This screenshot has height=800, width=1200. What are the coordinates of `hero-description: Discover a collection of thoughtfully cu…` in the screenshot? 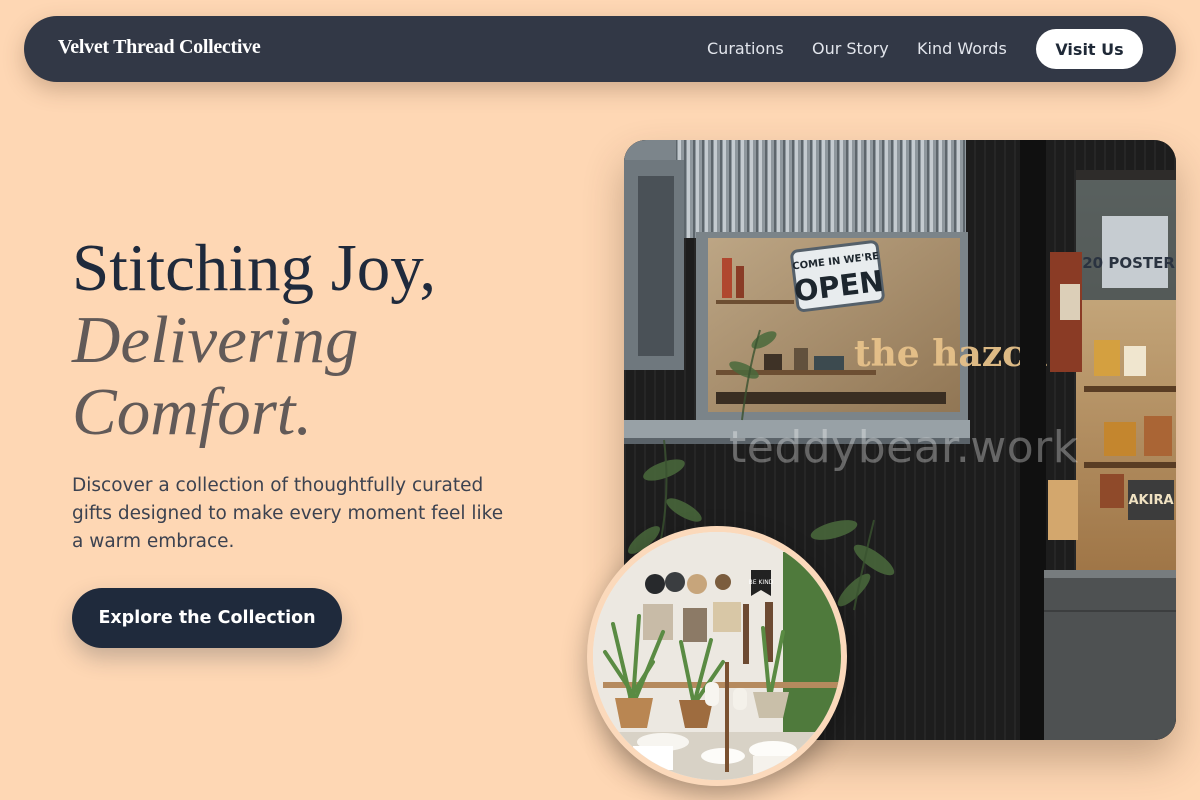 It's located at (288, 513).